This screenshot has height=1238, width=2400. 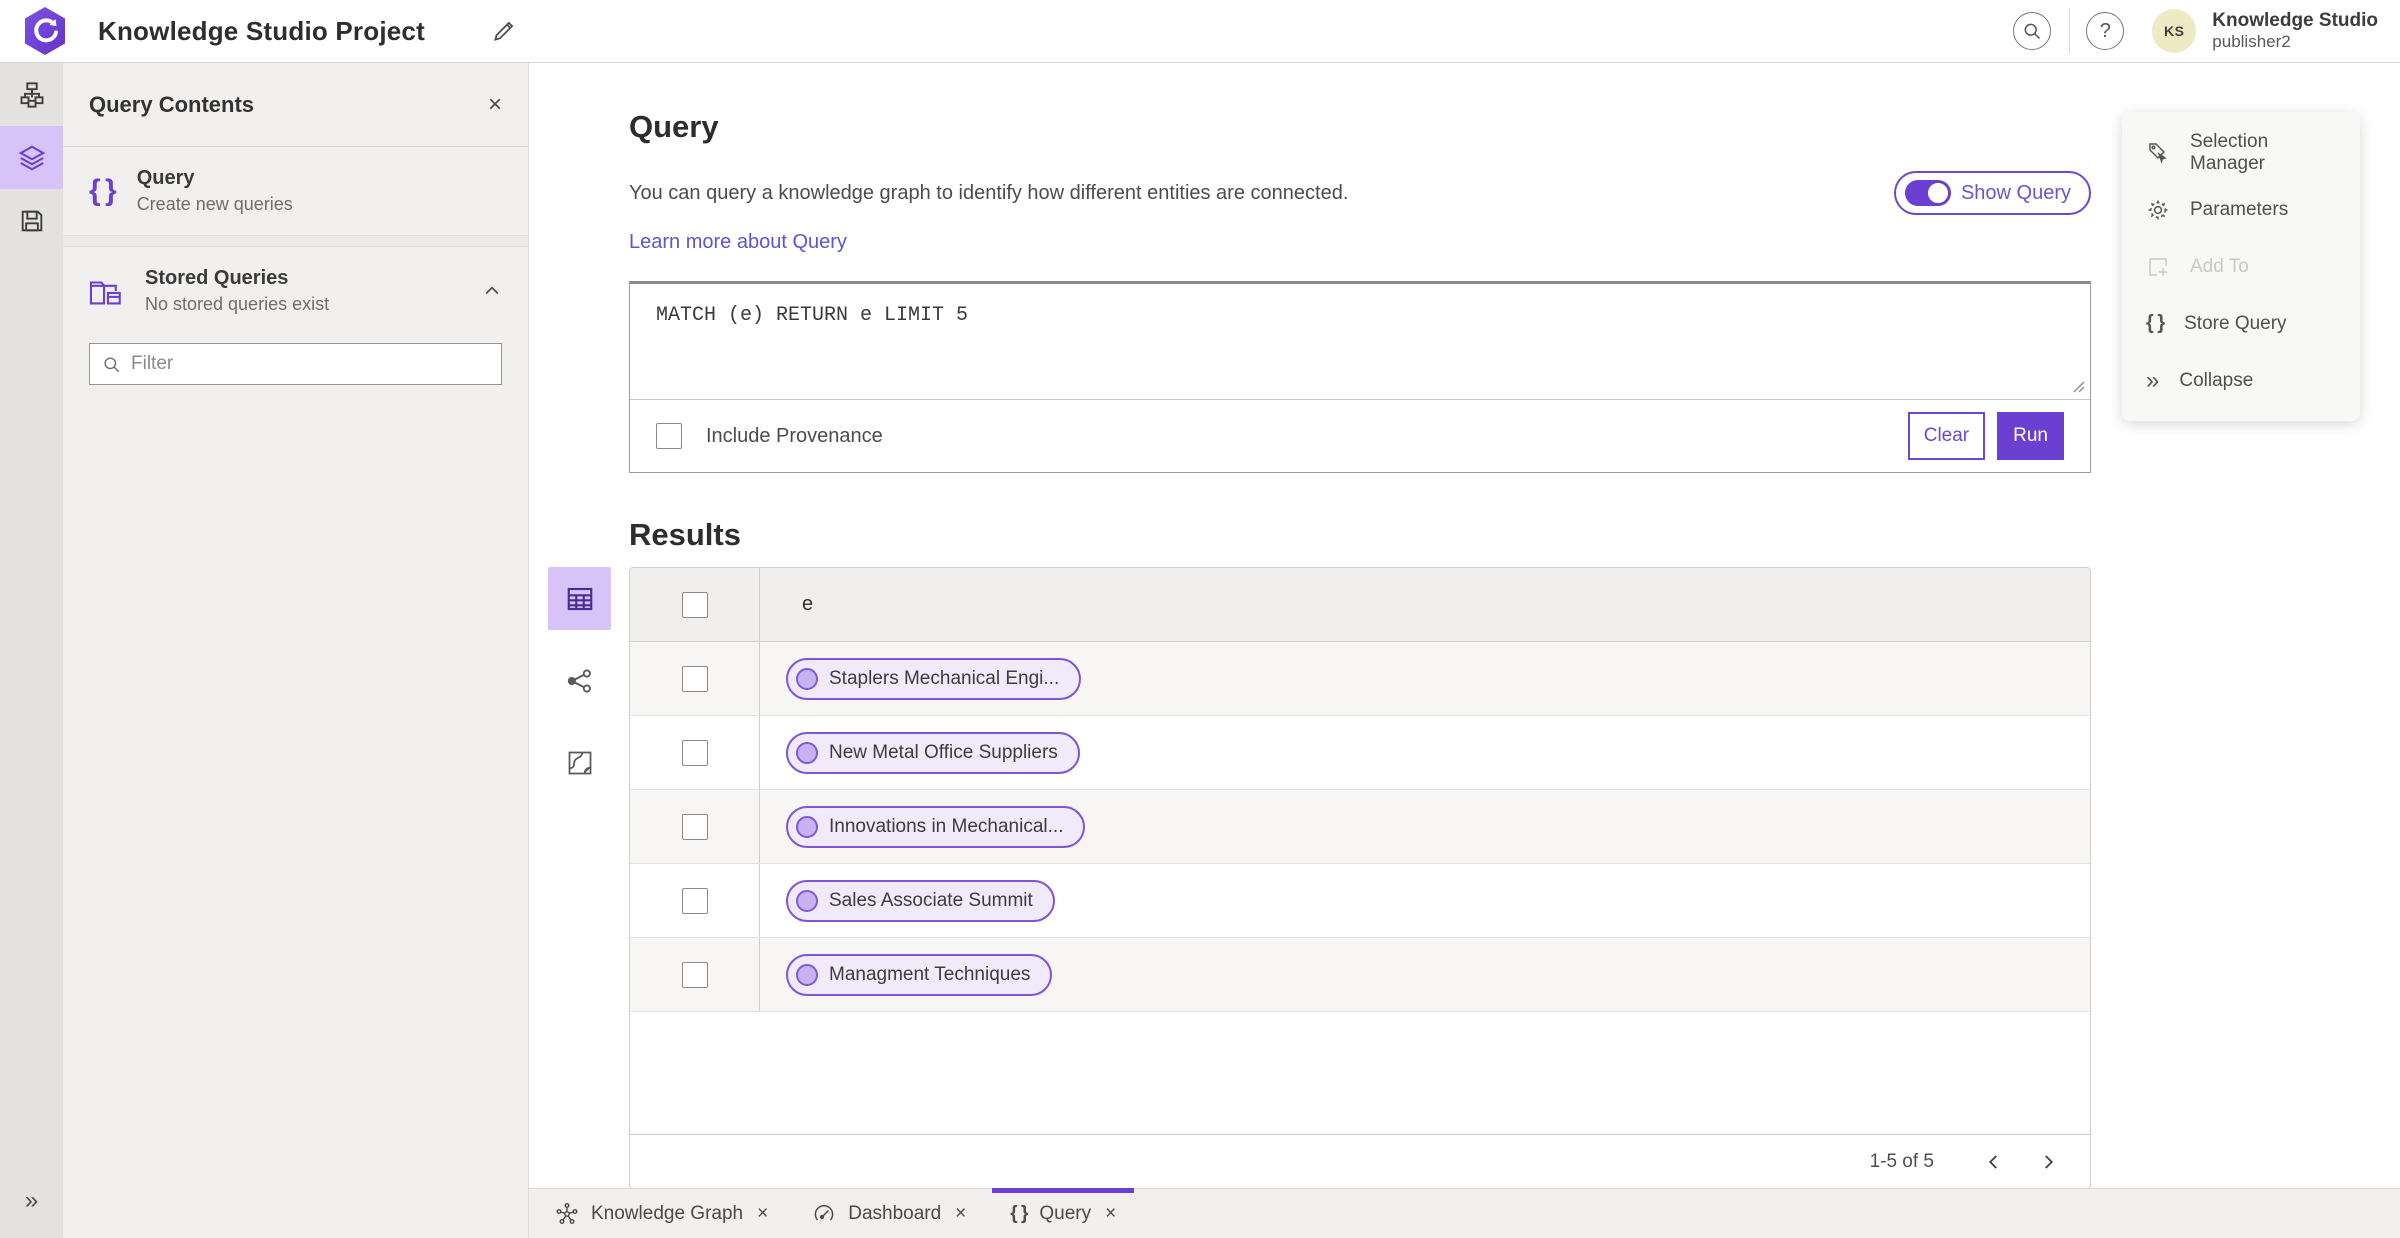 What do you see at coordinates (1360, 1161) in the screenshot?
I see `table-pagination: 1-5 of 5` at bounding box center [1360, 1161].